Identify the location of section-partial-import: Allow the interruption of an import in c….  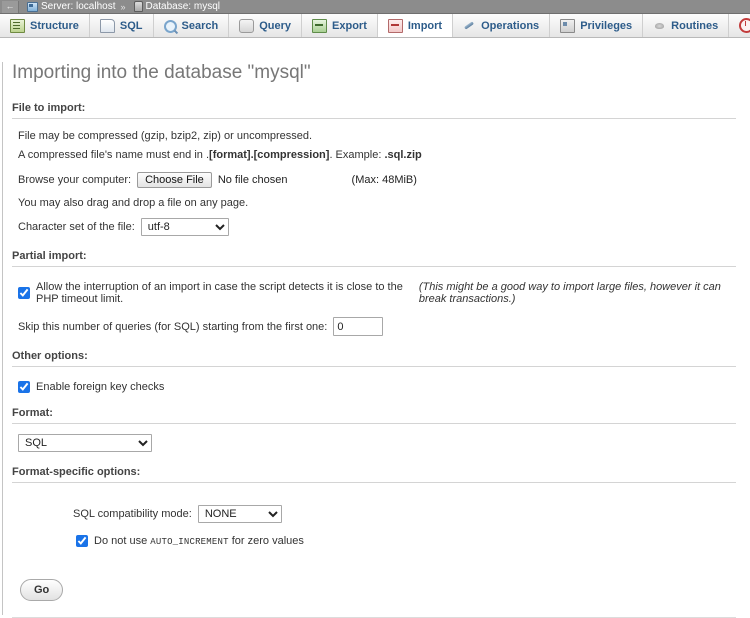
(381, 308).